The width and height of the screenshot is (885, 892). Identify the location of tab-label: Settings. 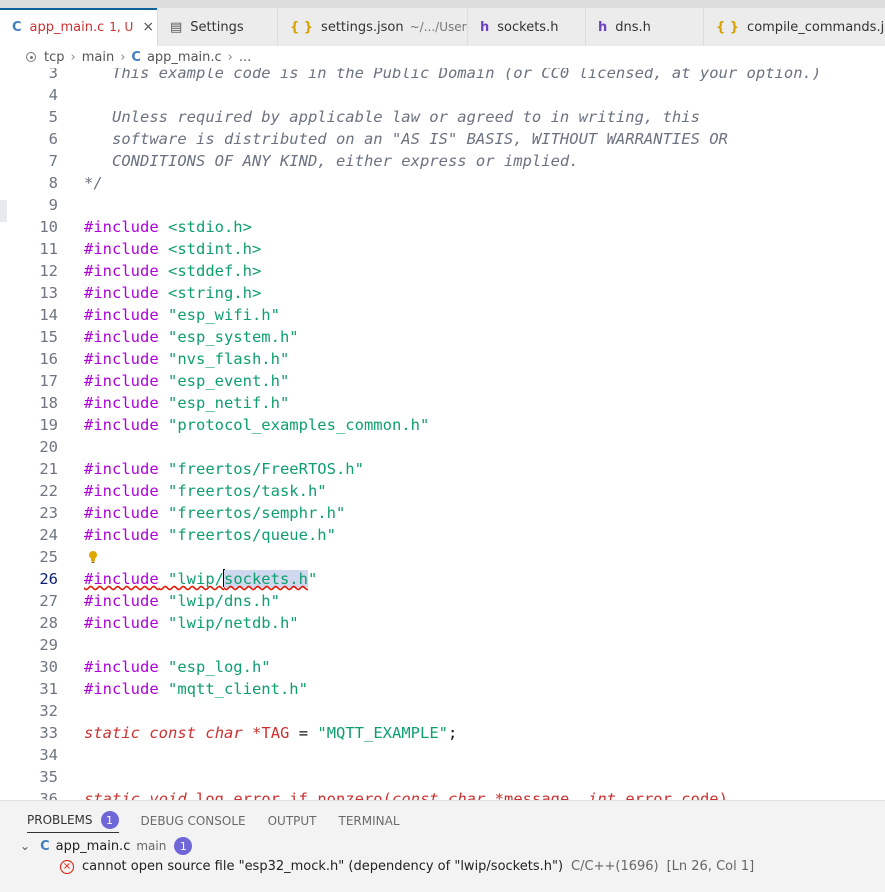
(217, 27).